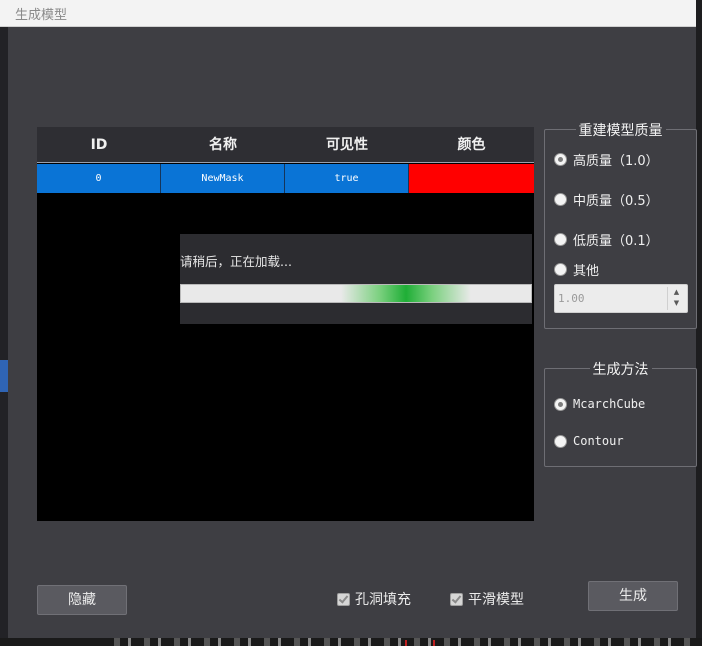 This screenshot has width=702, height=646. I want to click on quality-legend: 重建模型质量, so click(620, 131).